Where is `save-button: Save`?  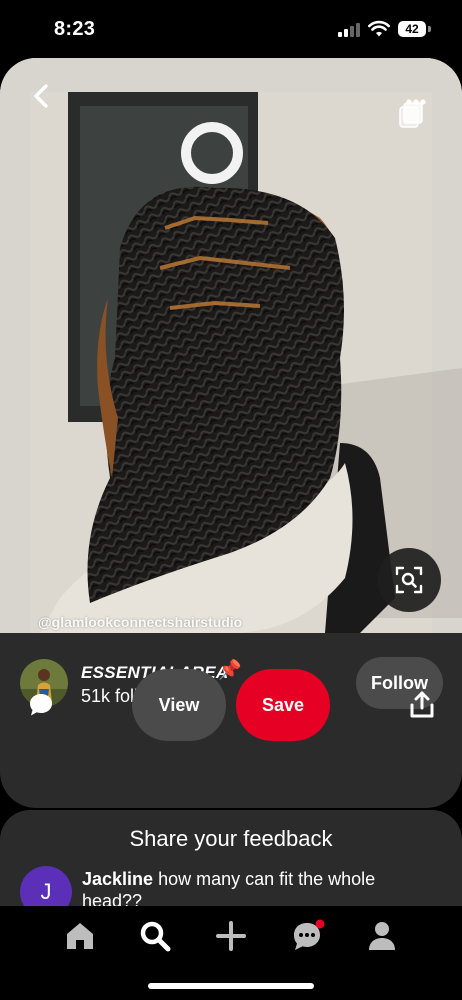
save-button: Save is located at coordinates (283, 705).